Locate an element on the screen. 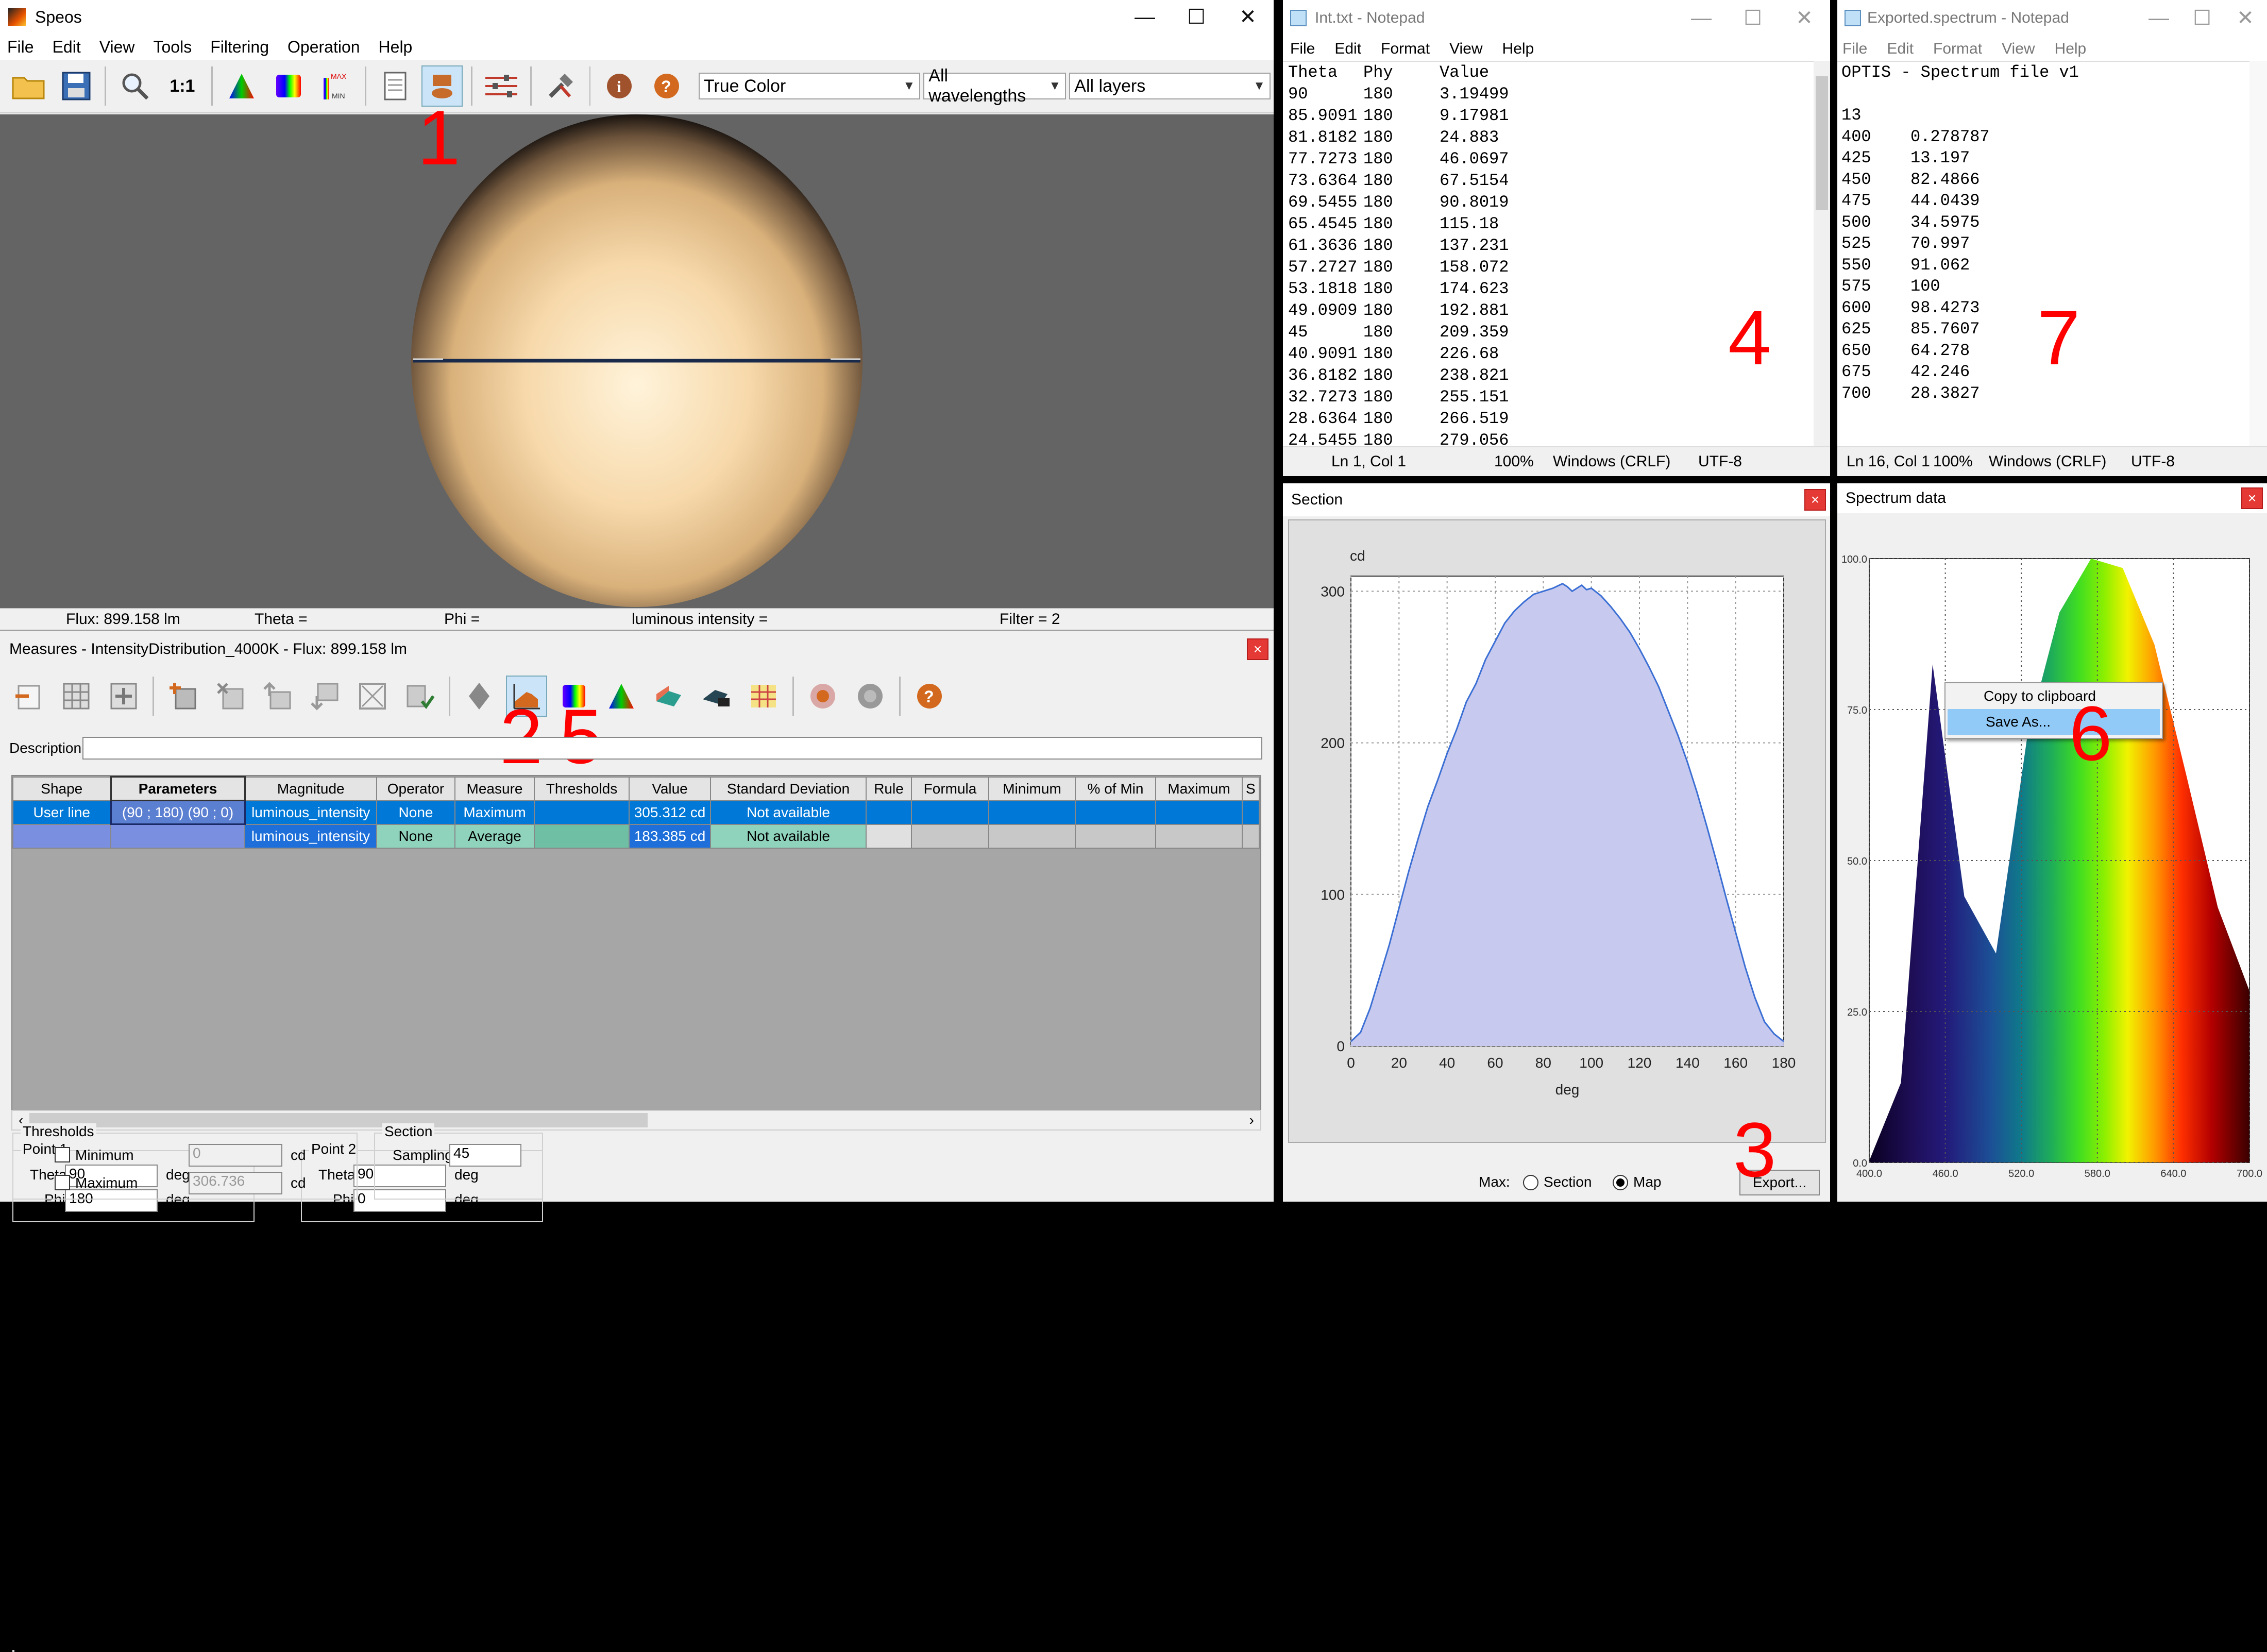 This screenshot has height=1652, width=2267. cell-formula is located at coordinates (950, 812).